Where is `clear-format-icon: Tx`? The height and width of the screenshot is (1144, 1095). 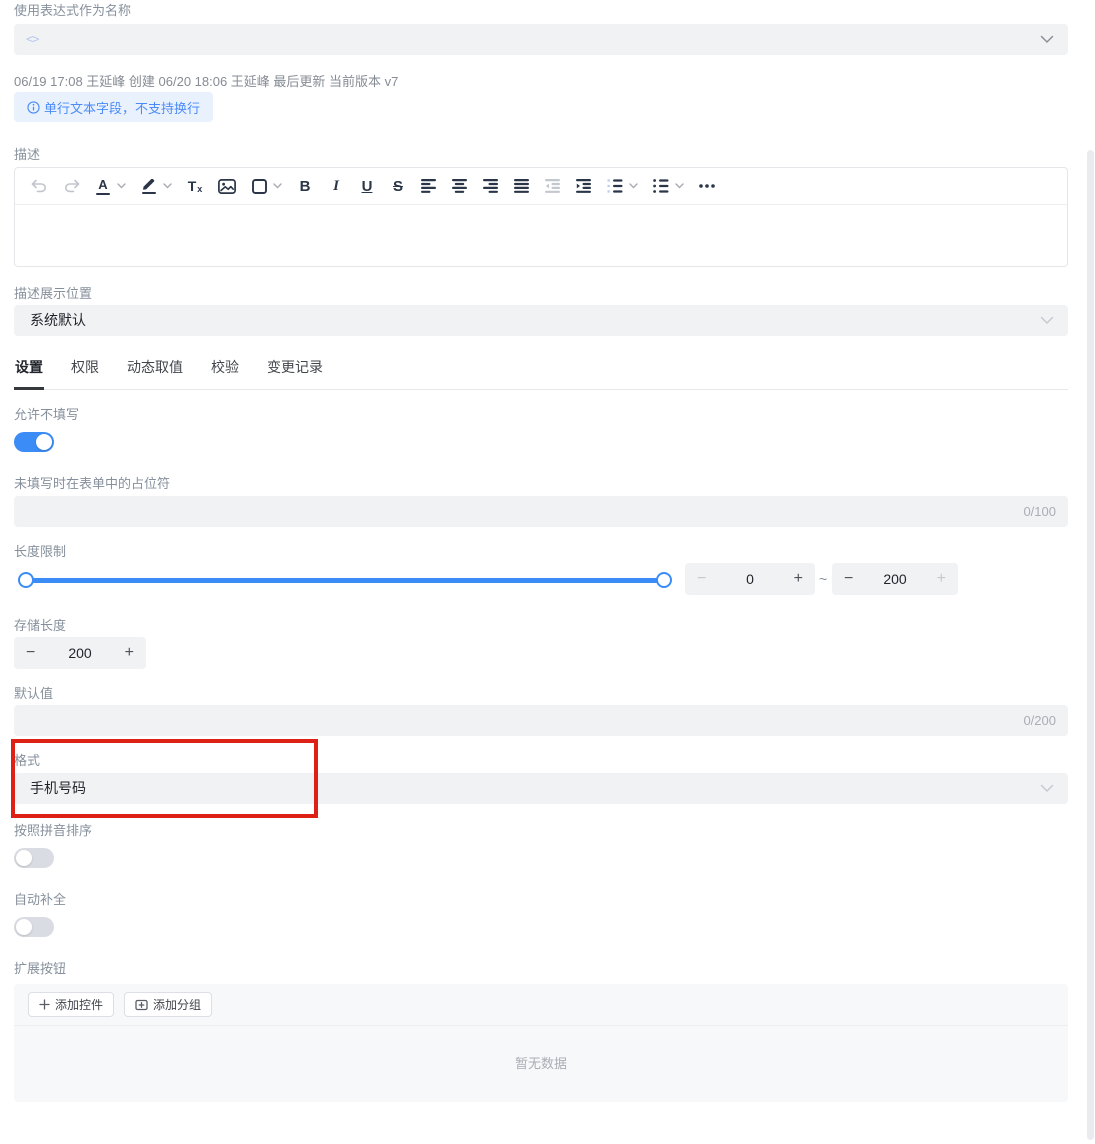 clear-format-icon: Tx is located at coordinates (195, 186).